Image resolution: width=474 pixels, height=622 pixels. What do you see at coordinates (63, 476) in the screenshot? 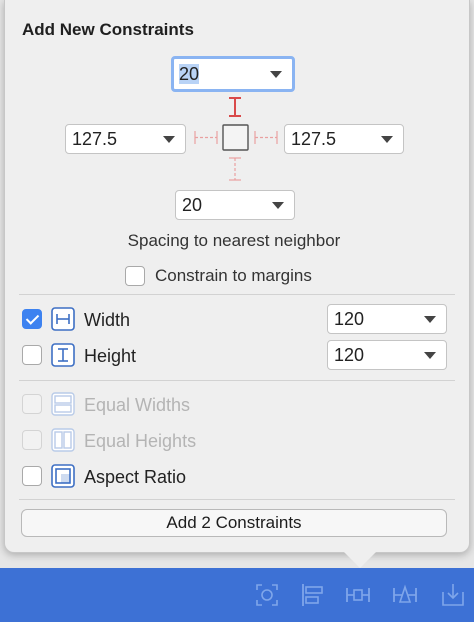
I see `aspect-ratio-icon` at bounding box center [63, 476].